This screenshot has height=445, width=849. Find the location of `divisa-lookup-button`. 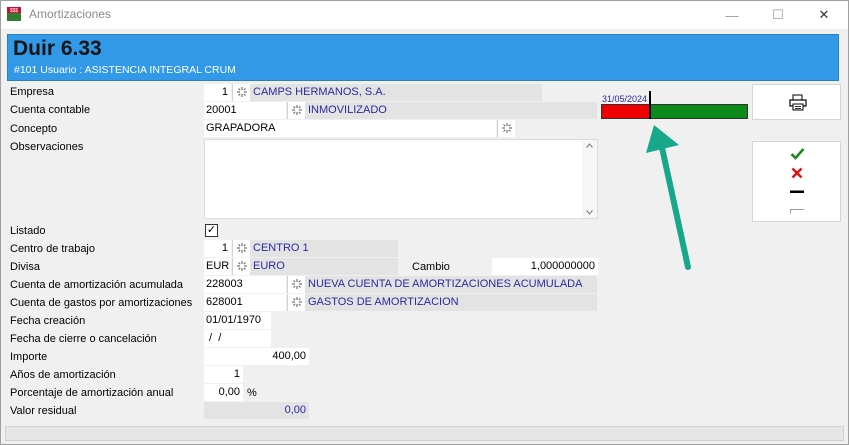

divisa-lookup-button is located at coordinates (241, 266).